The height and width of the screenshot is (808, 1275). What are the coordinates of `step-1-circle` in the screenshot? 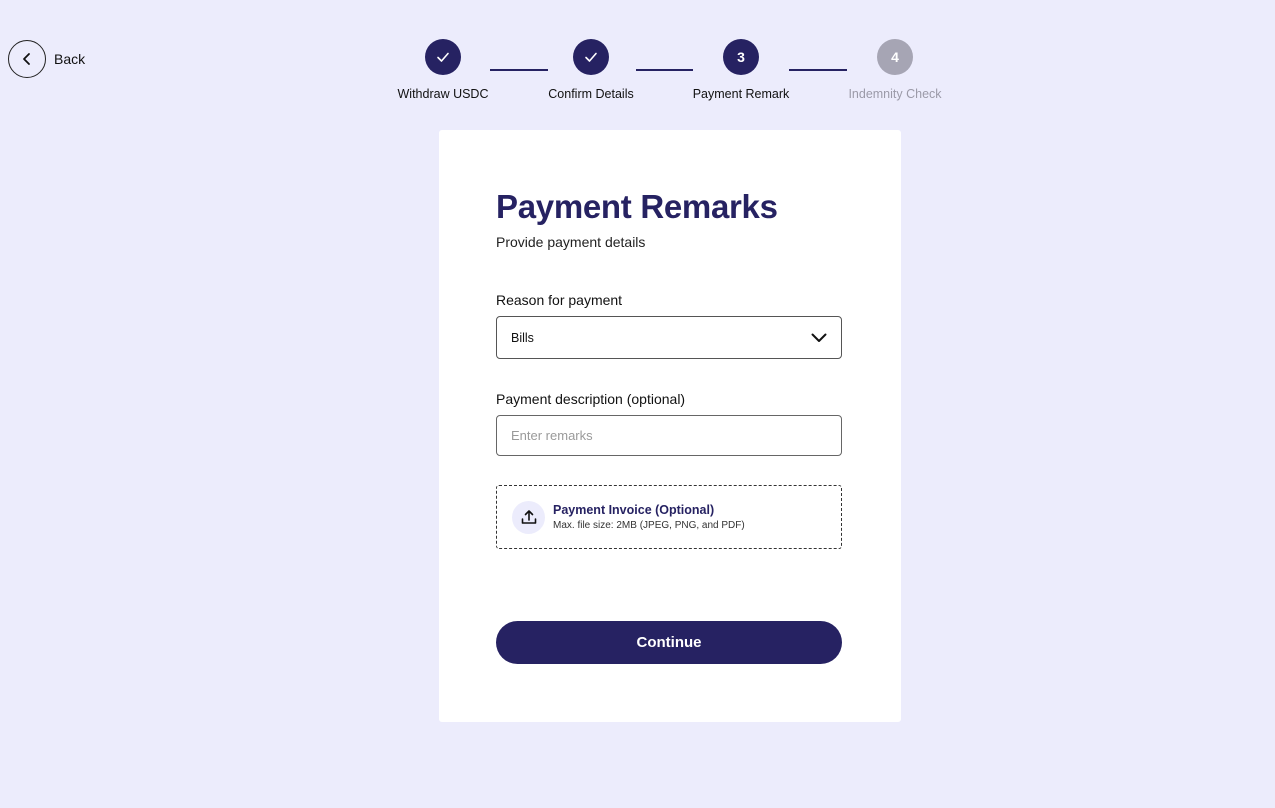 It's located at (443, 57).